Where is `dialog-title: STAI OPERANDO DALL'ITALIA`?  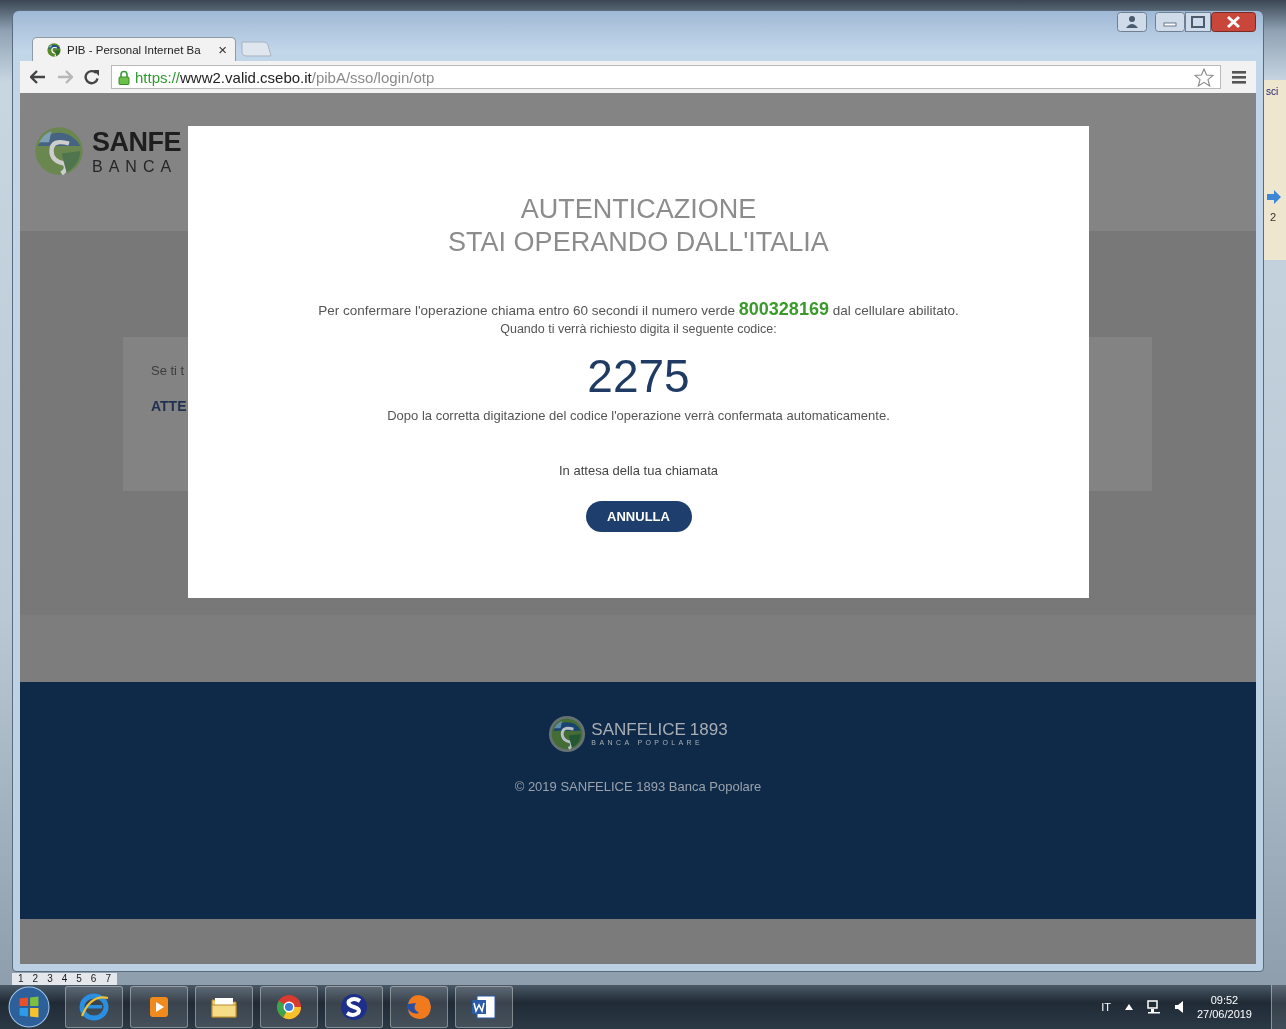 dialog-title: STAI OPERANDO DALL'ITALIA is located at coordinates (638, 242).